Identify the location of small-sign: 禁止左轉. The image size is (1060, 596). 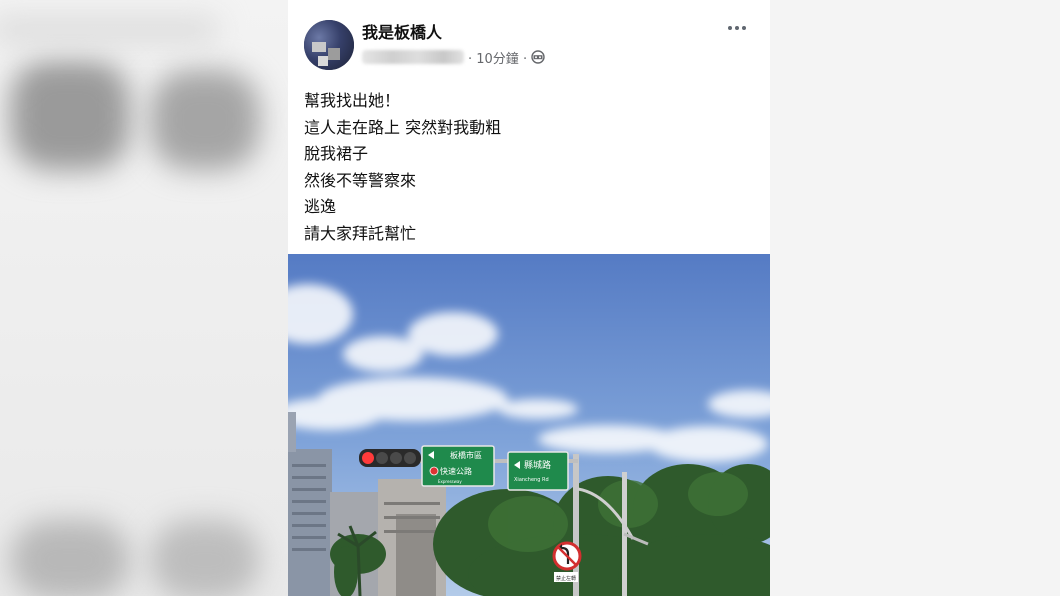
(566, 578).